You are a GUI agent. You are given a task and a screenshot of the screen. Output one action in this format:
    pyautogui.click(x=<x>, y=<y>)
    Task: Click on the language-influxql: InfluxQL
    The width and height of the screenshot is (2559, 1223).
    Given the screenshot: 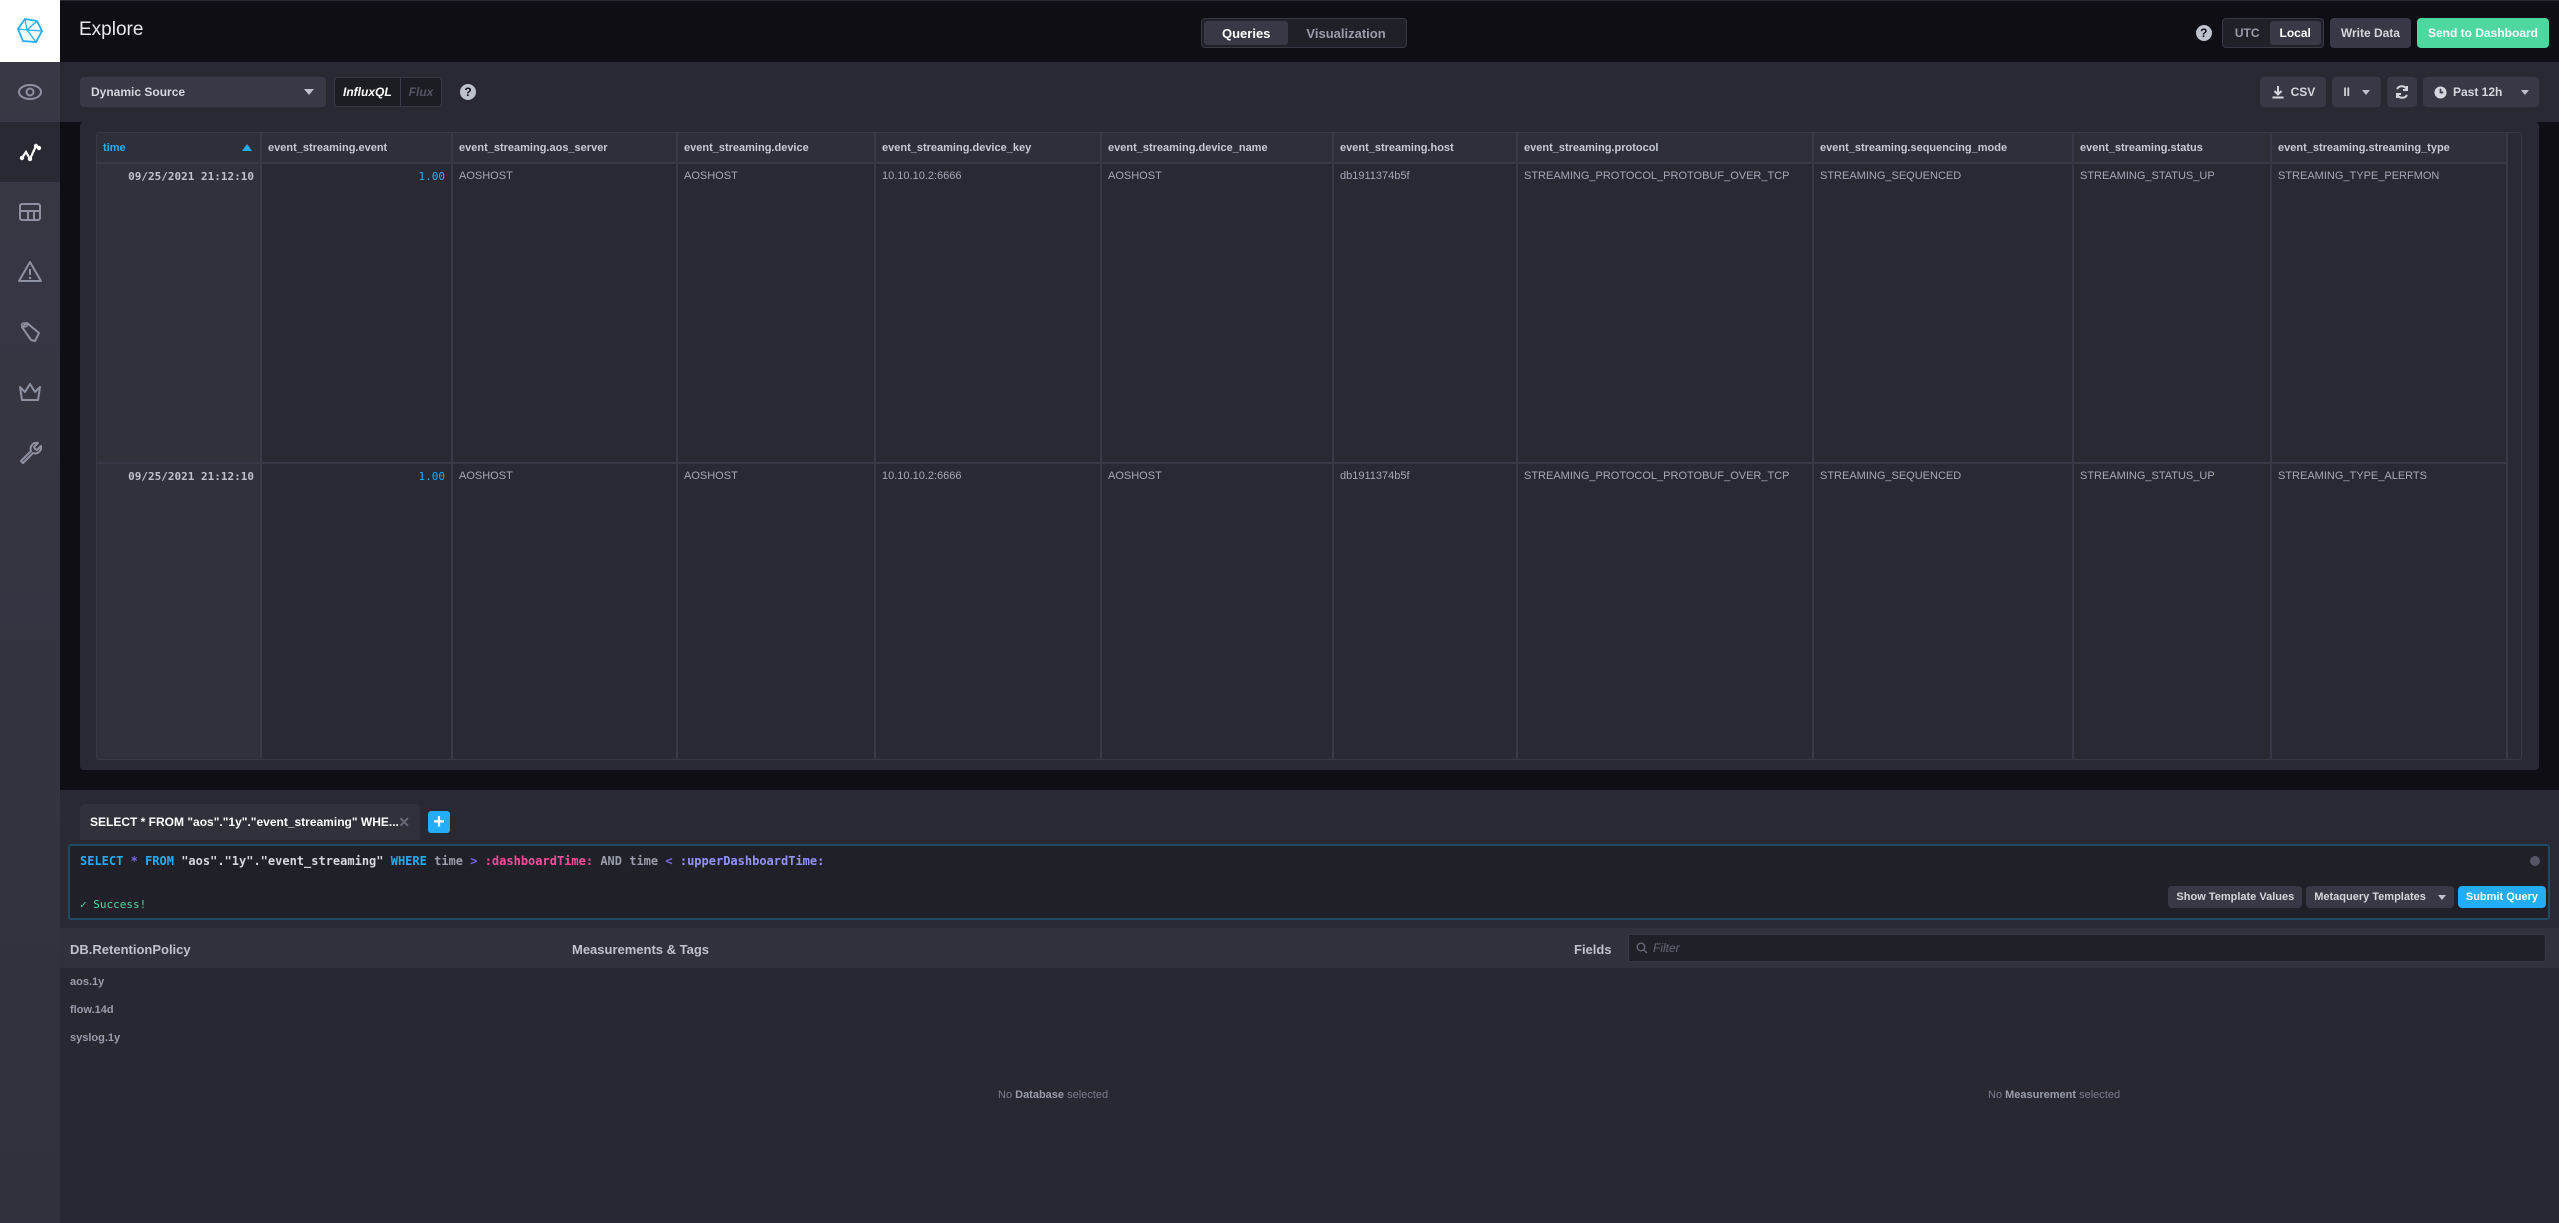 What is the action you would take?
    pyautogui.click(x=368, y=92)
    